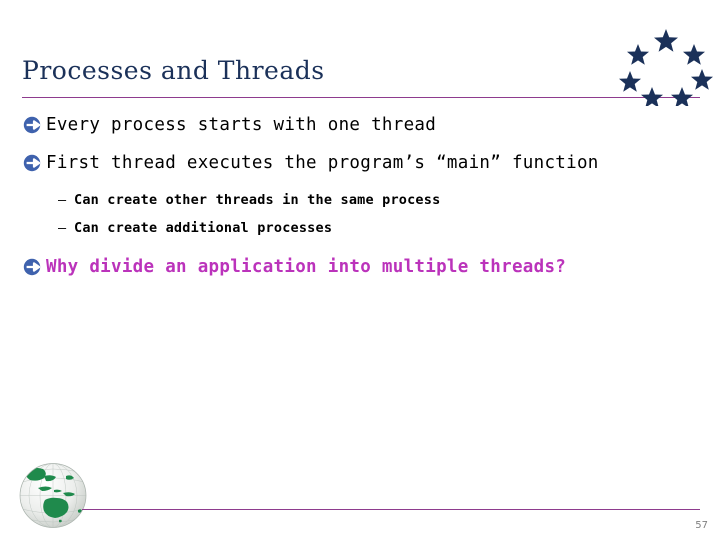  I want to click on bullet-item-level1: Every process starts with one thread, so click(360, 128).